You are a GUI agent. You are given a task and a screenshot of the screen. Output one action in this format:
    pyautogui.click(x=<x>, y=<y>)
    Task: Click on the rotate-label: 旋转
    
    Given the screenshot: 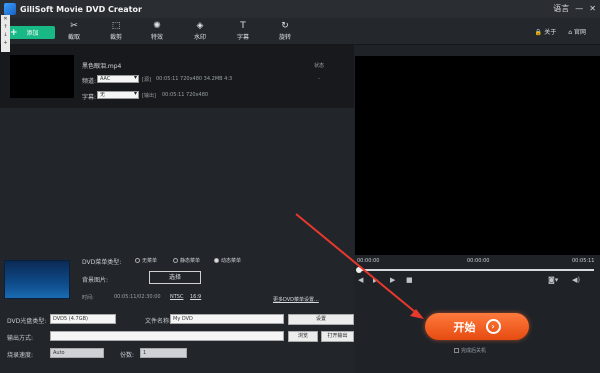 What is the action you would take?
    pyautogui.click(x=284, y=37)
    